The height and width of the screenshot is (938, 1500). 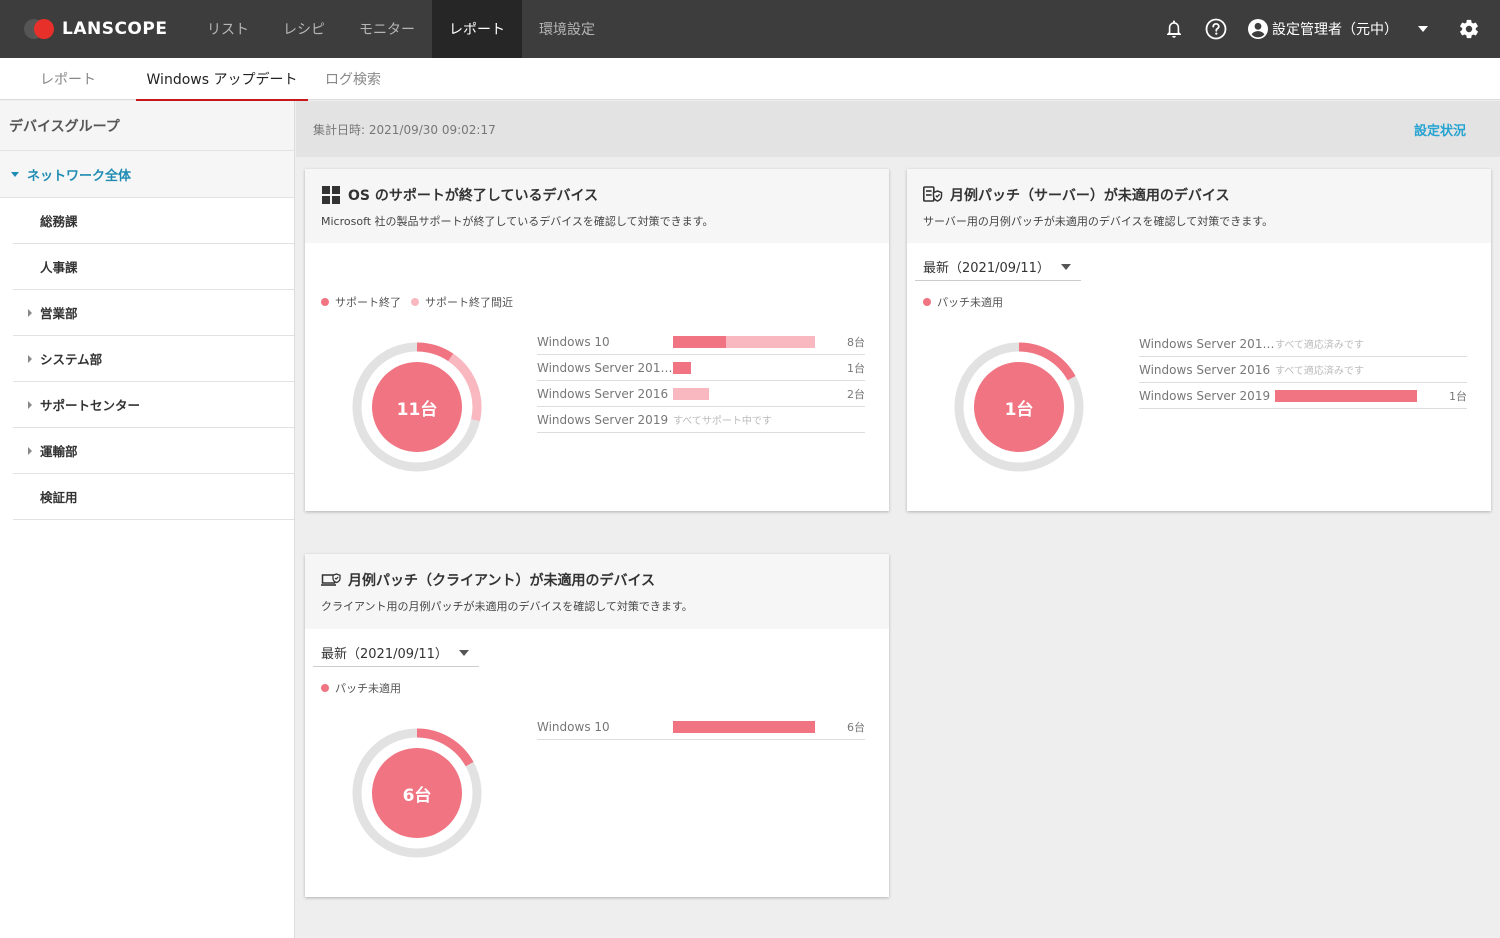 I want to click on status-note: すべてサポート中です, so click(x=722, y=421).